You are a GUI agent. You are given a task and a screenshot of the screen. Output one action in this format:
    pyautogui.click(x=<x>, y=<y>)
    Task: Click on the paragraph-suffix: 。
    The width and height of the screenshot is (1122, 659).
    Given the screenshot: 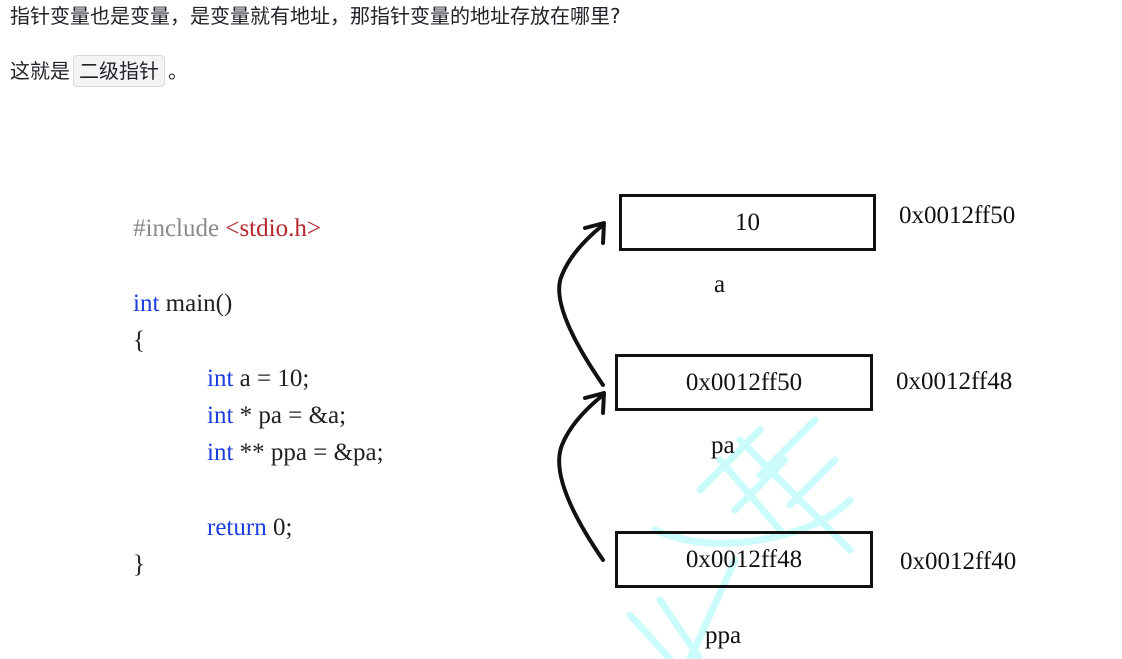 What is the action you would take?
    pyautogui.click(x=178, y=71)
    